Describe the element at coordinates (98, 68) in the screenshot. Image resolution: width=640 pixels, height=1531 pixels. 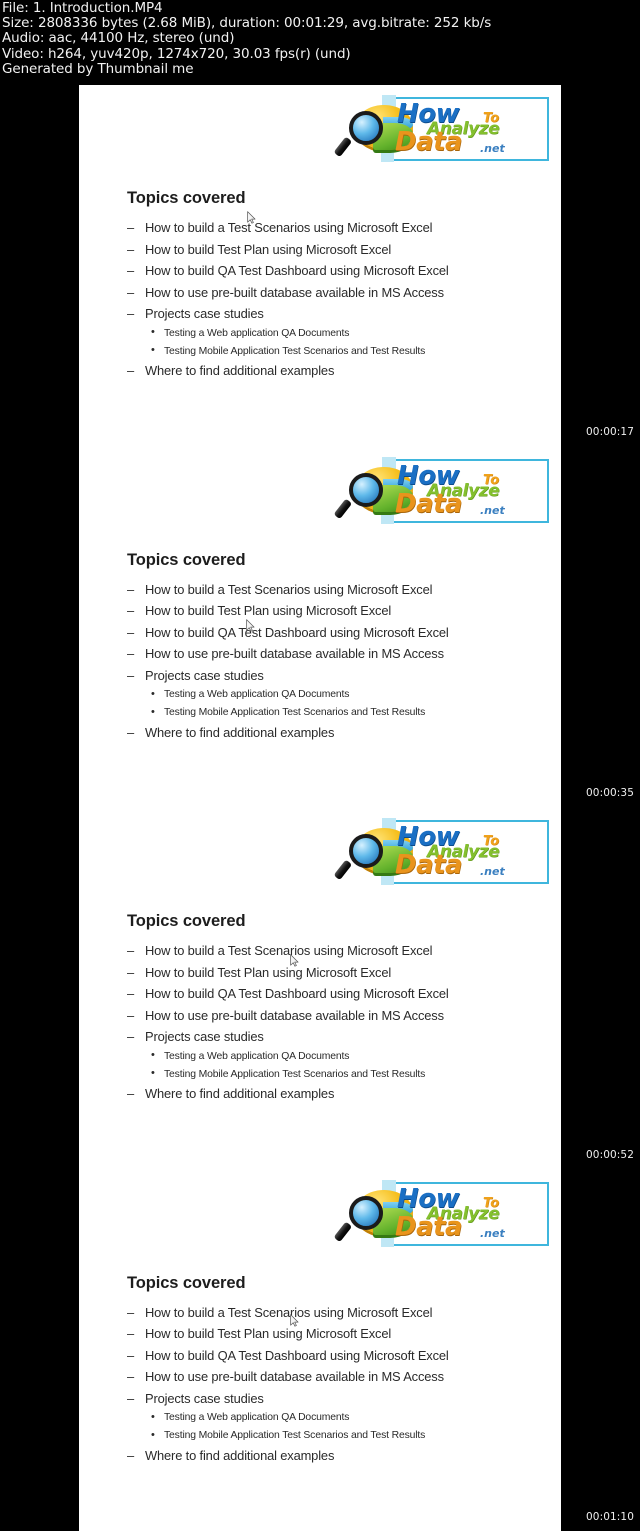
I see `metadata-line-generator: Generated by Thumbnail me` at that location.